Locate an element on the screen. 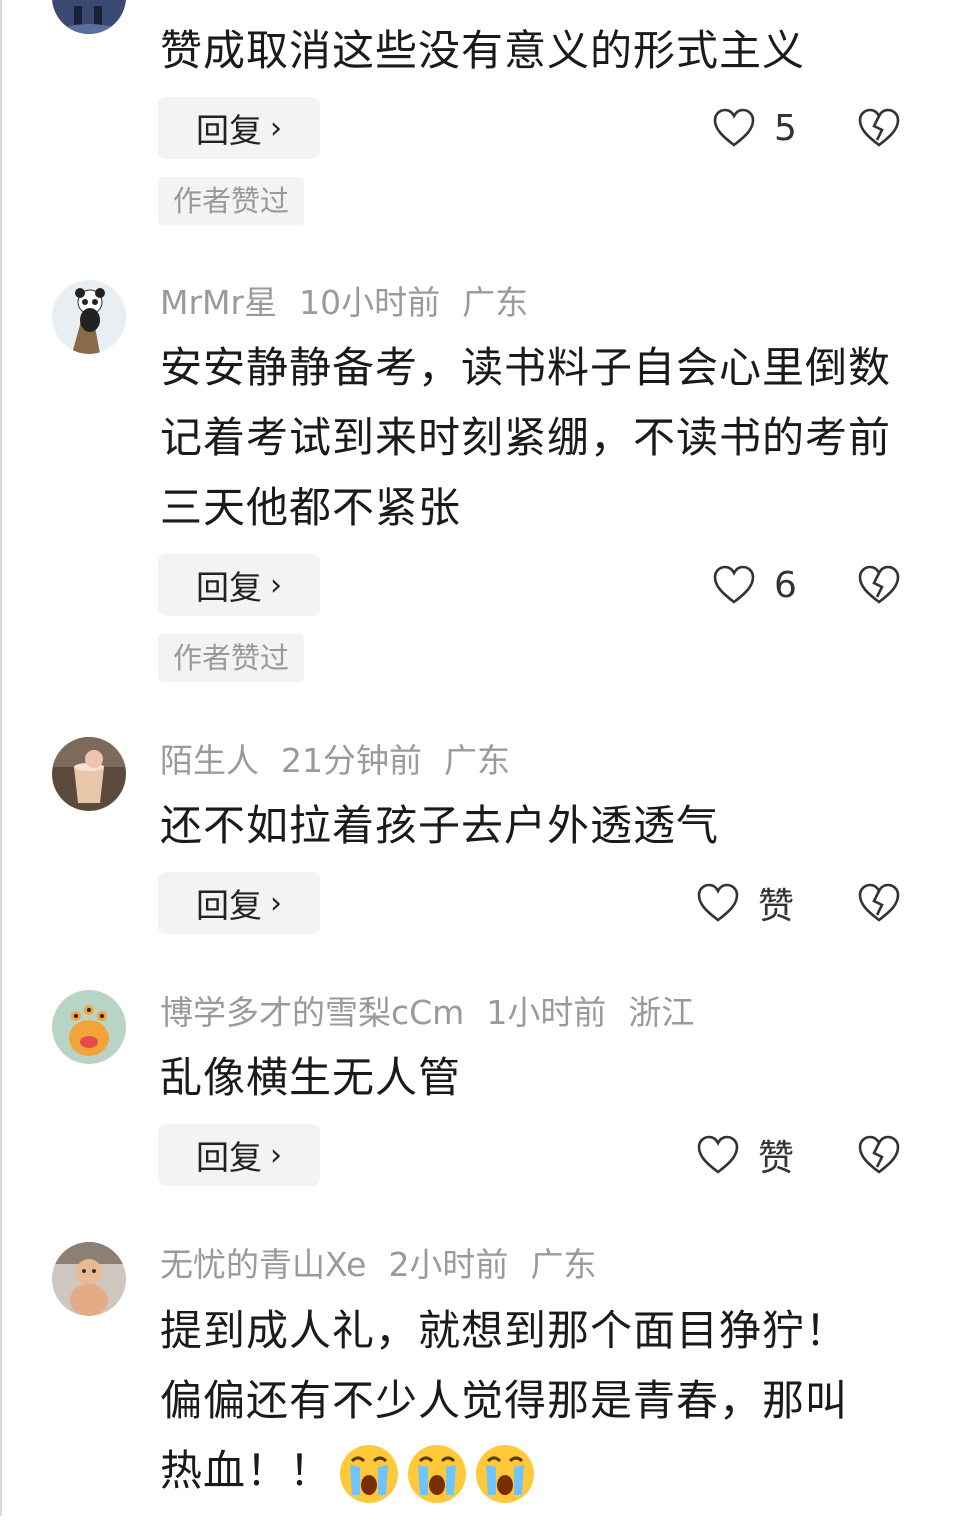  comment-meta: 博学多才的雪梨cCm 1小时前 浙江 is located at coordinates (438, 1013).